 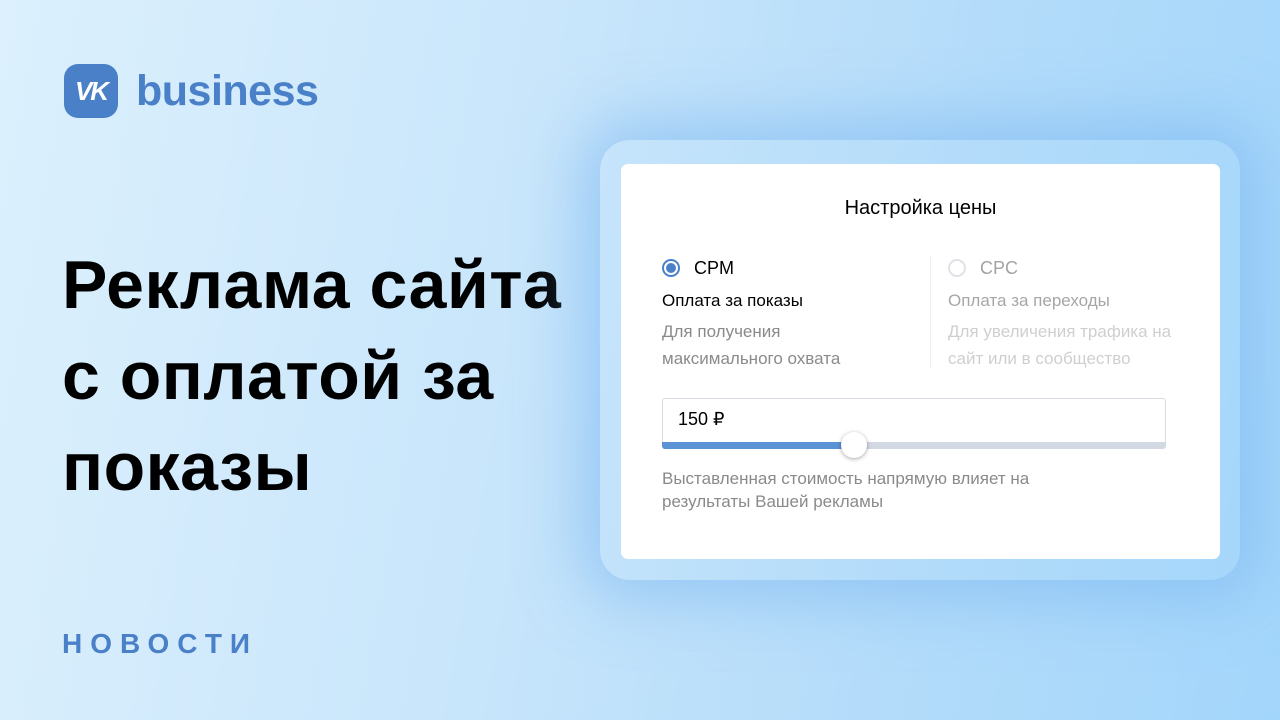 I want to click on slider-thumb, so click(x=853, y=445).